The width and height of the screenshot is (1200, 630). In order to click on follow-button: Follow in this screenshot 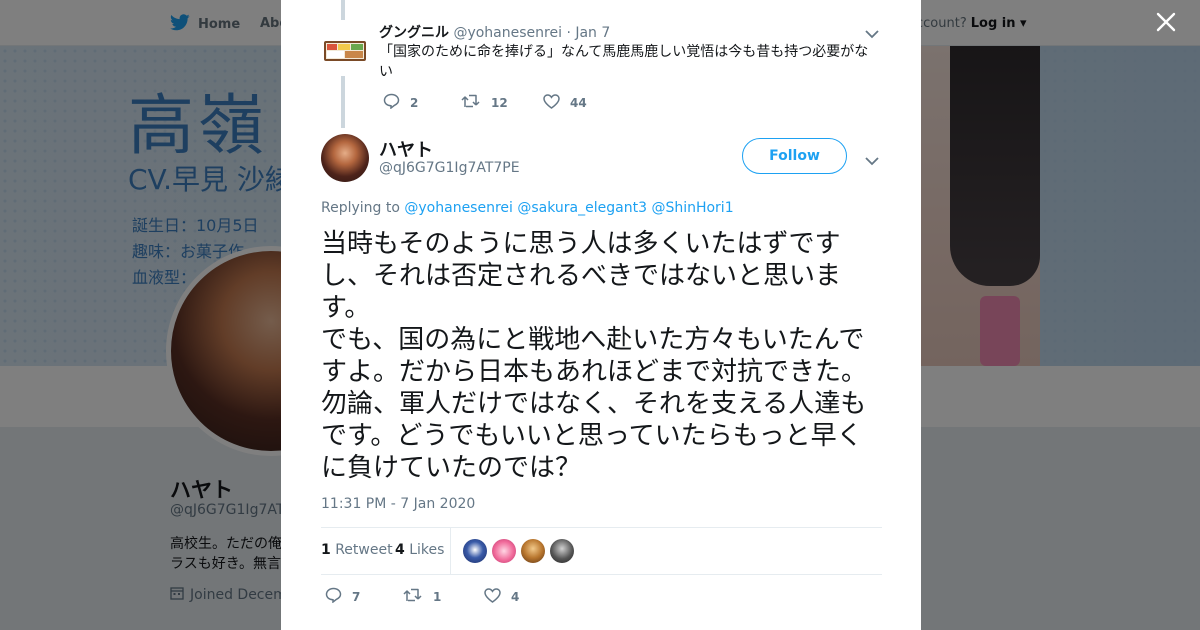, I will do `click(794, 156)`.